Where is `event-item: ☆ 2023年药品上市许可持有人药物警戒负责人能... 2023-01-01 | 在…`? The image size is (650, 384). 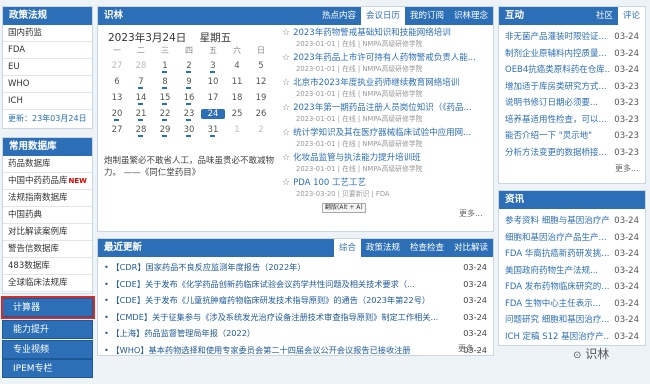
event-item: ☆ 2023年药品上市许可持有人药物警戒负责人能... 2023-01-01 | 在… is located at coordinates (388, 62).